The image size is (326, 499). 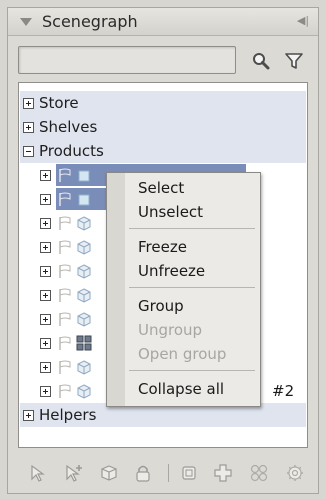 I want to click on collapse-triangle-icon, so click(x=26, y=21).